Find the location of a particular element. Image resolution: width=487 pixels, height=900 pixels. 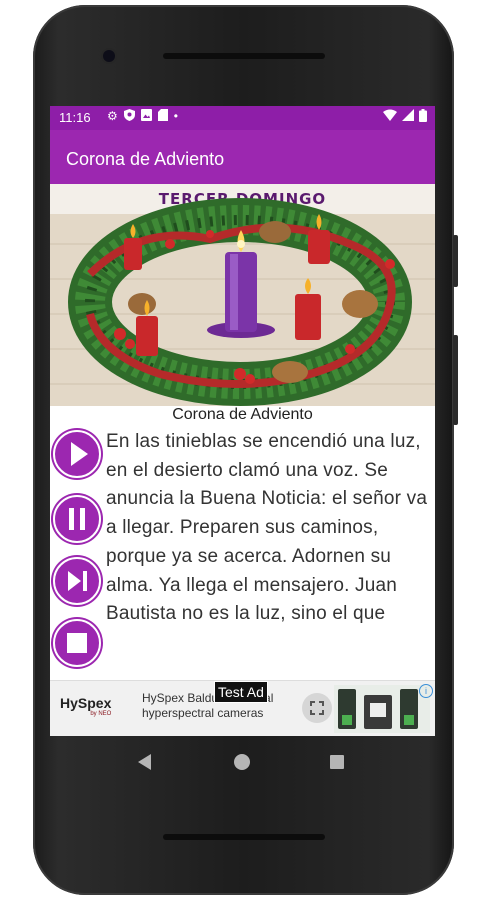

stop-button is located at coordinates (77, 643).